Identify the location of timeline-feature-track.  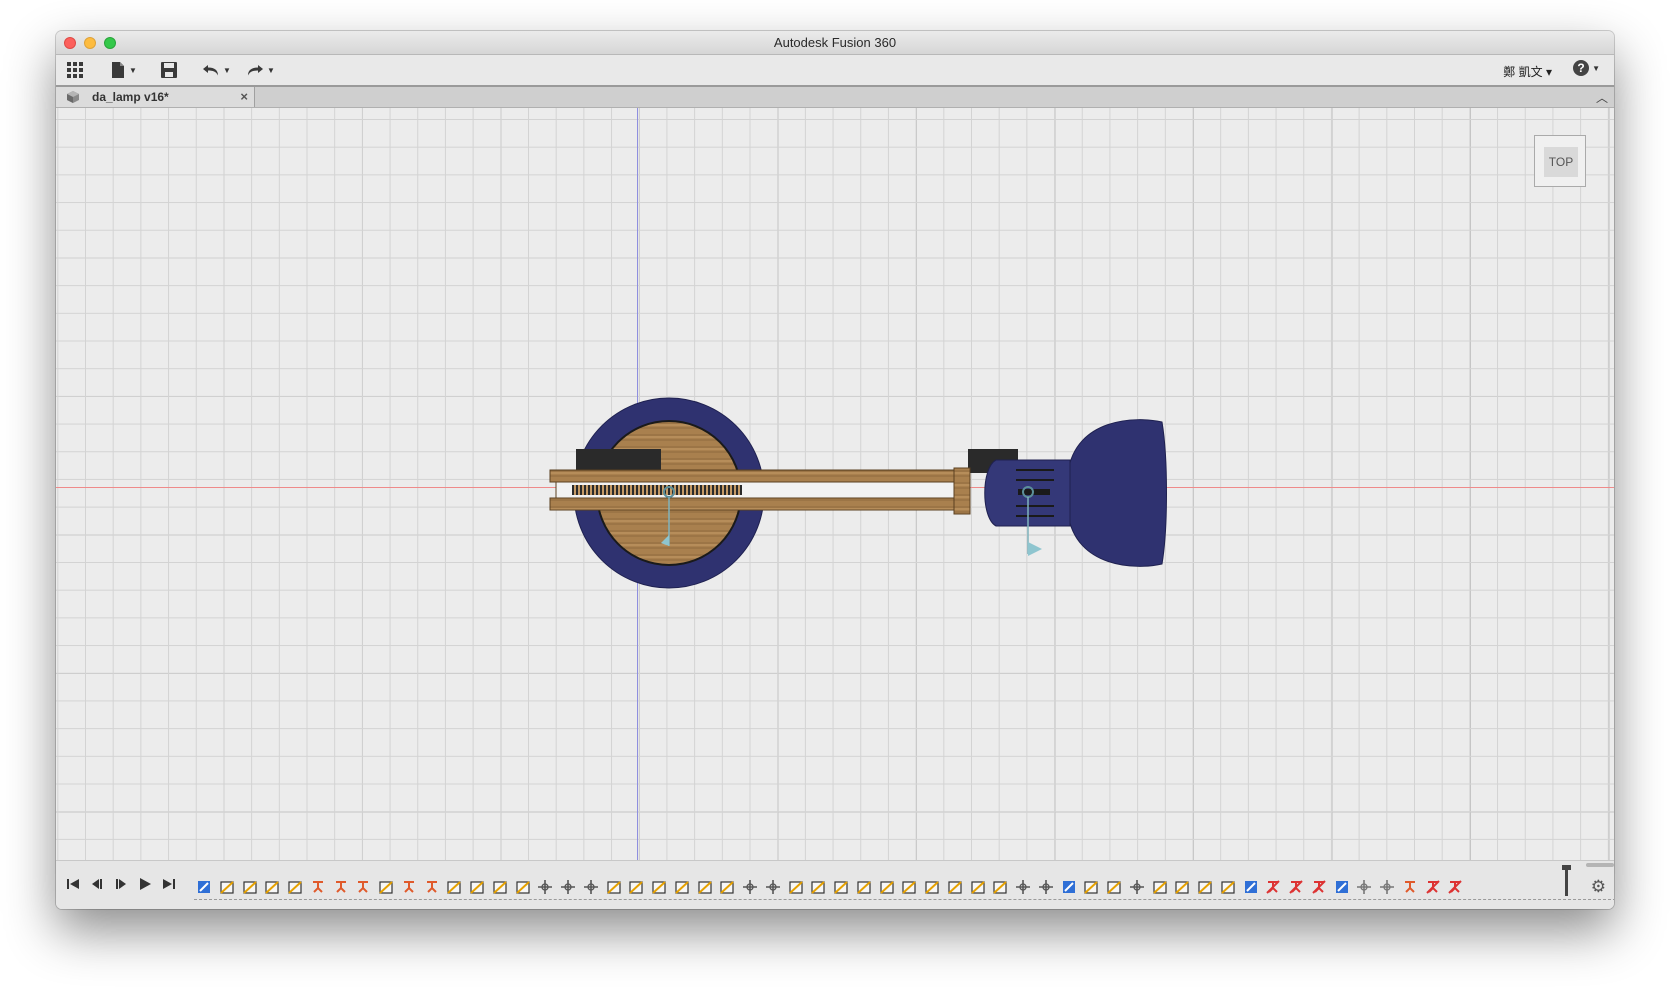
(904, 886).